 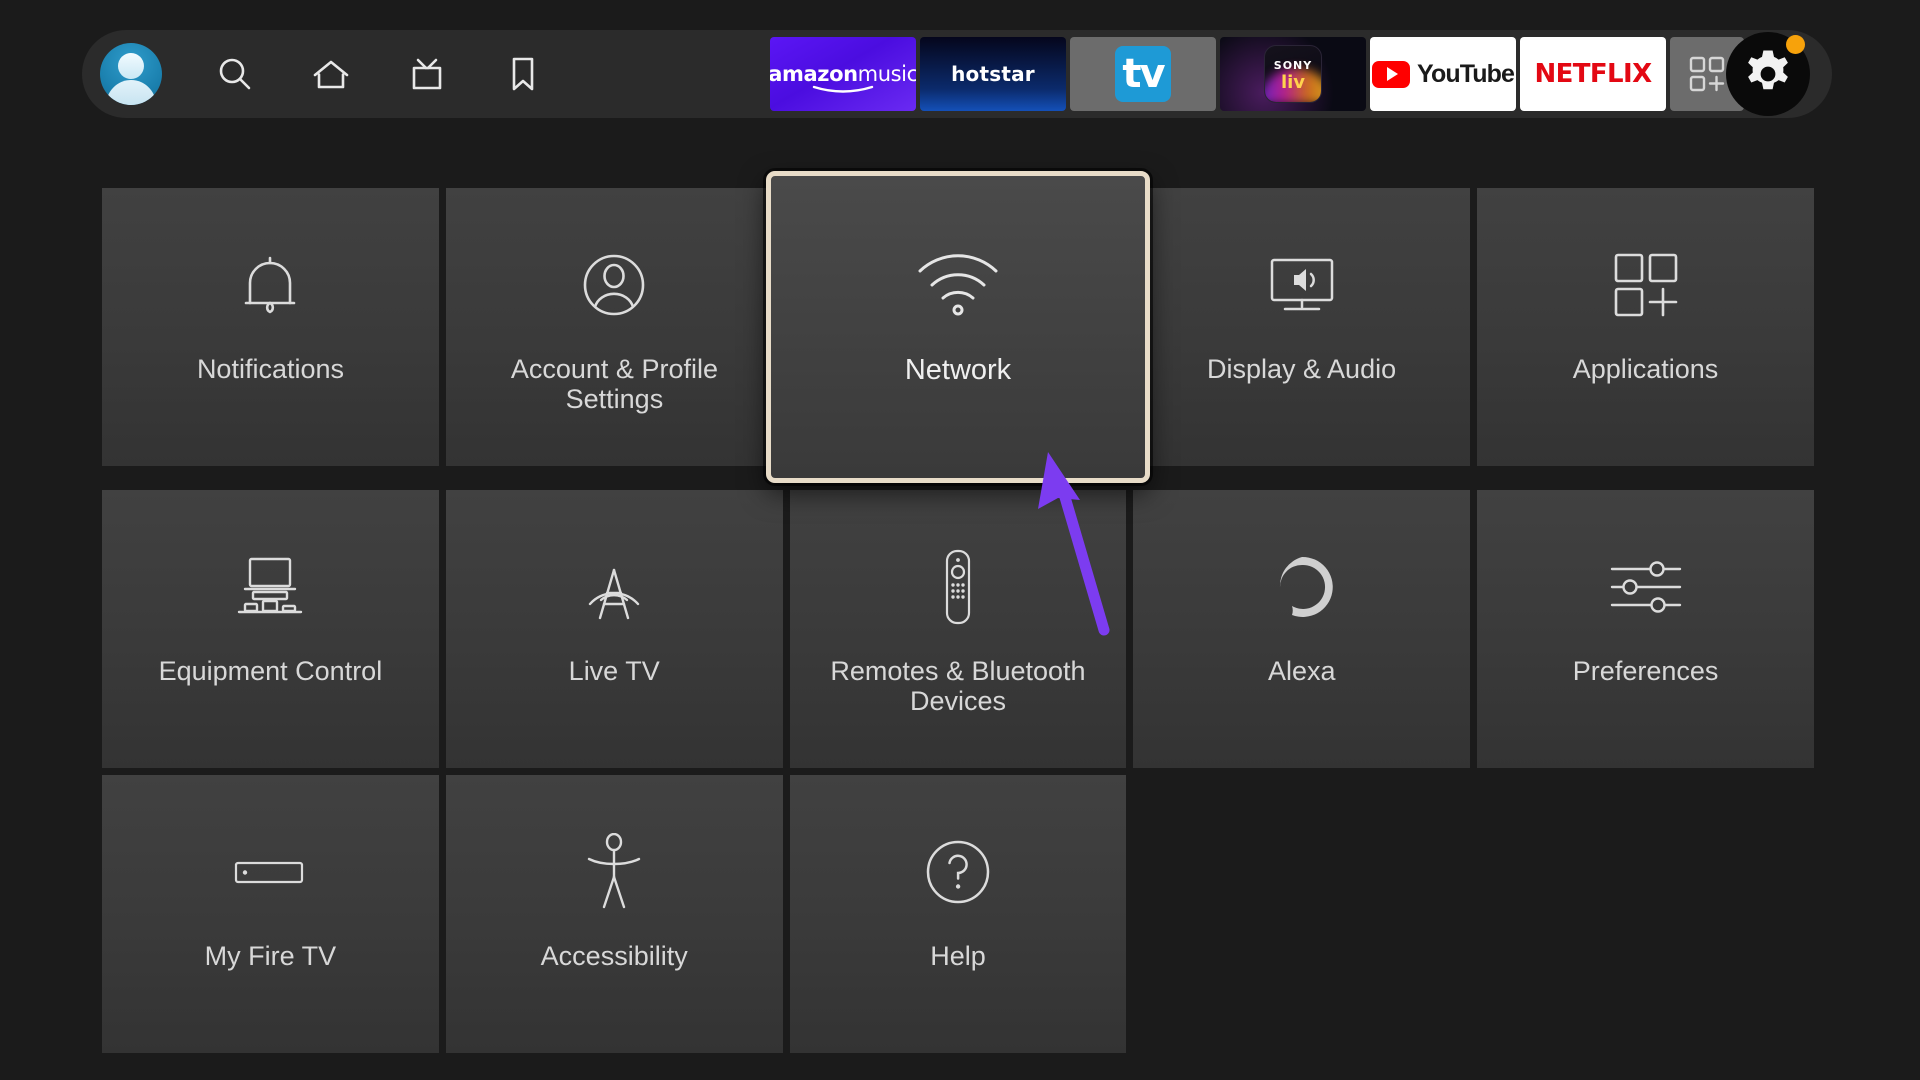 I want to click on sony-label: SONY, so click(x=1293, y=65).